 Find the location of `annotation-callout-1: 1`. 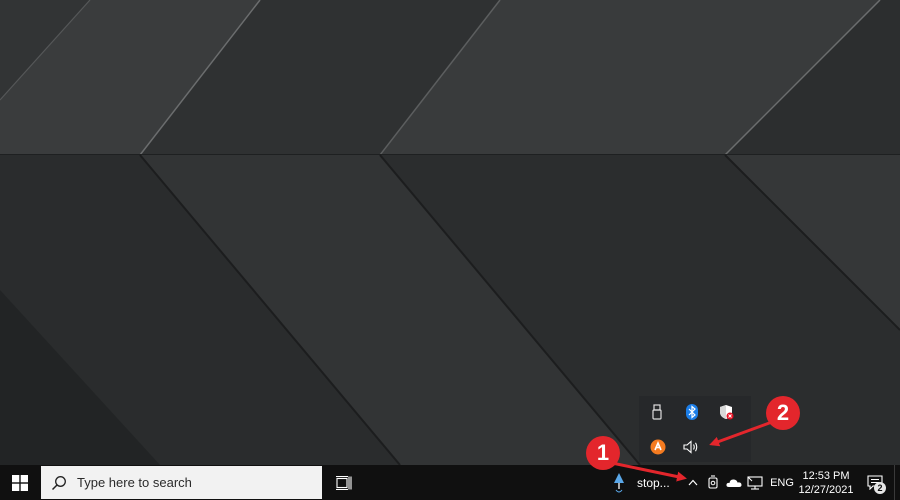

annotation-callout-1: 1 is located at coordinates (603, 453).